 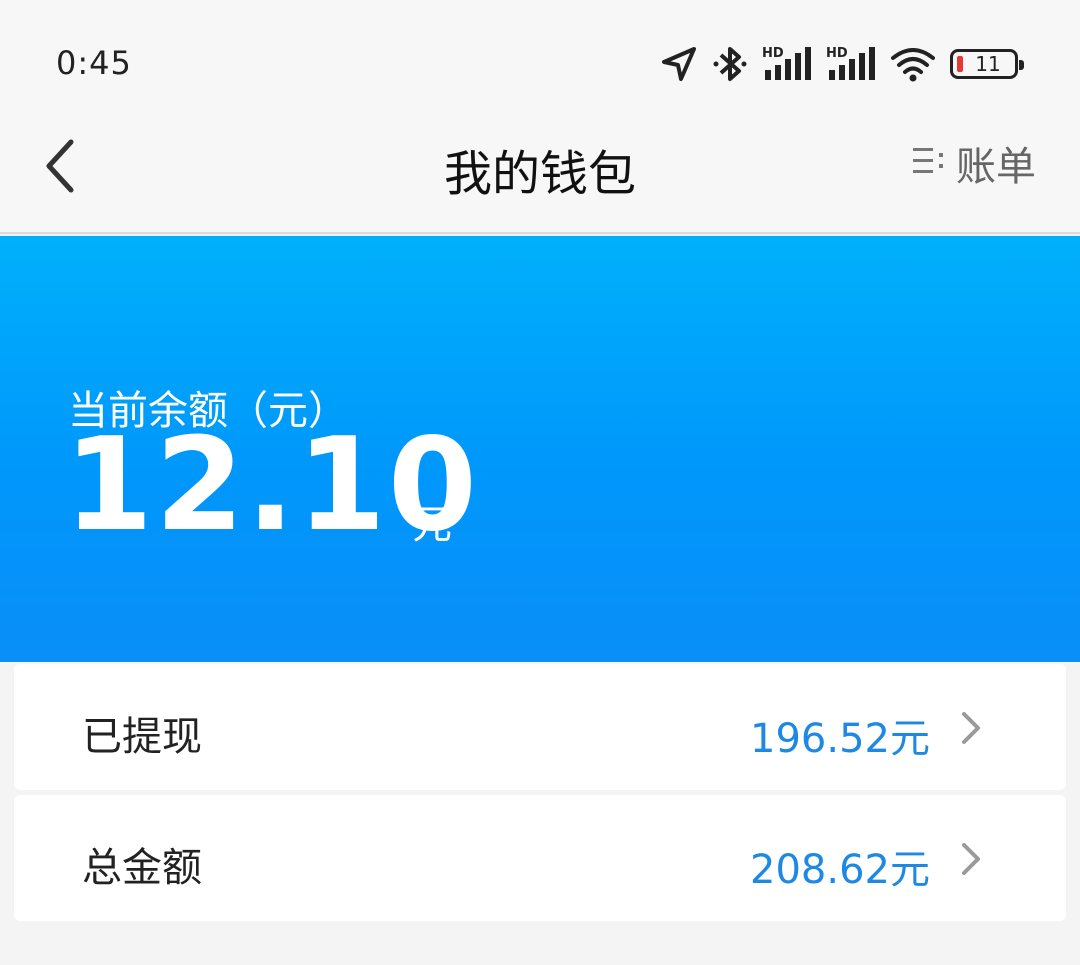 What do you see at coordinates (94, 63) in the screenshot?
I see `status-time: 0:45` at bounding box center [94, 63].